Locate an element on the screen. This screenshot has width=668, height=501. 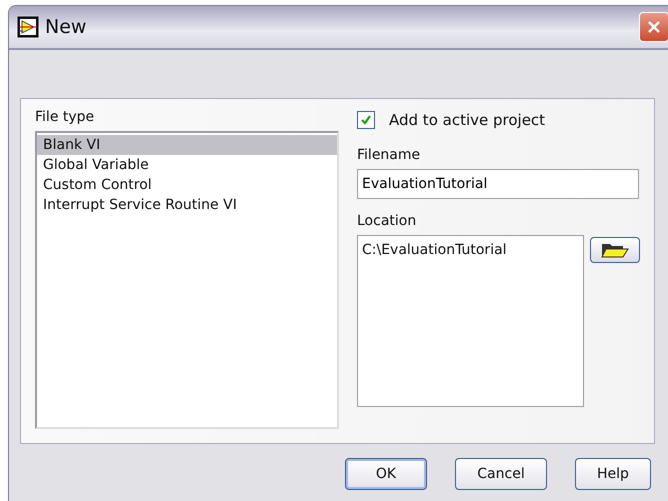
list-item: Blank VI is located at coordinates (187, 145).